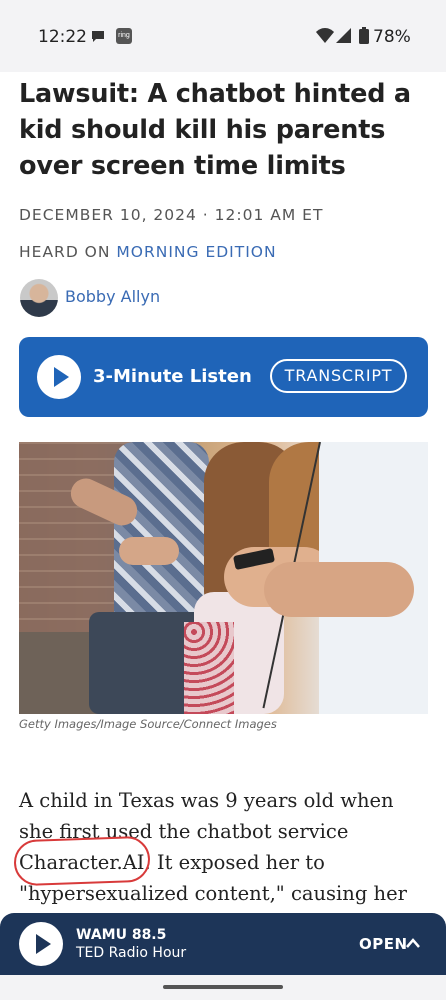 This screenshot has width=446, height=1000. I want to click on listen-bar: 3-Minute Listen TRANSCRIPT, so click(223, 377).